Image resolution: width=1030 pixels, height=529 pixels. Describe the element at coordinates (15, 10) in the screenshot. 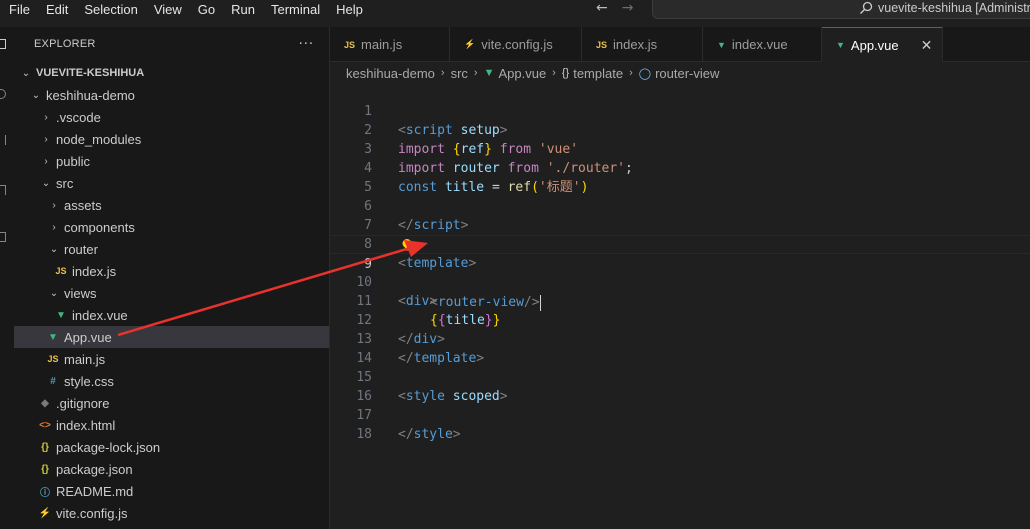

I see `menu-file: File` at that location.